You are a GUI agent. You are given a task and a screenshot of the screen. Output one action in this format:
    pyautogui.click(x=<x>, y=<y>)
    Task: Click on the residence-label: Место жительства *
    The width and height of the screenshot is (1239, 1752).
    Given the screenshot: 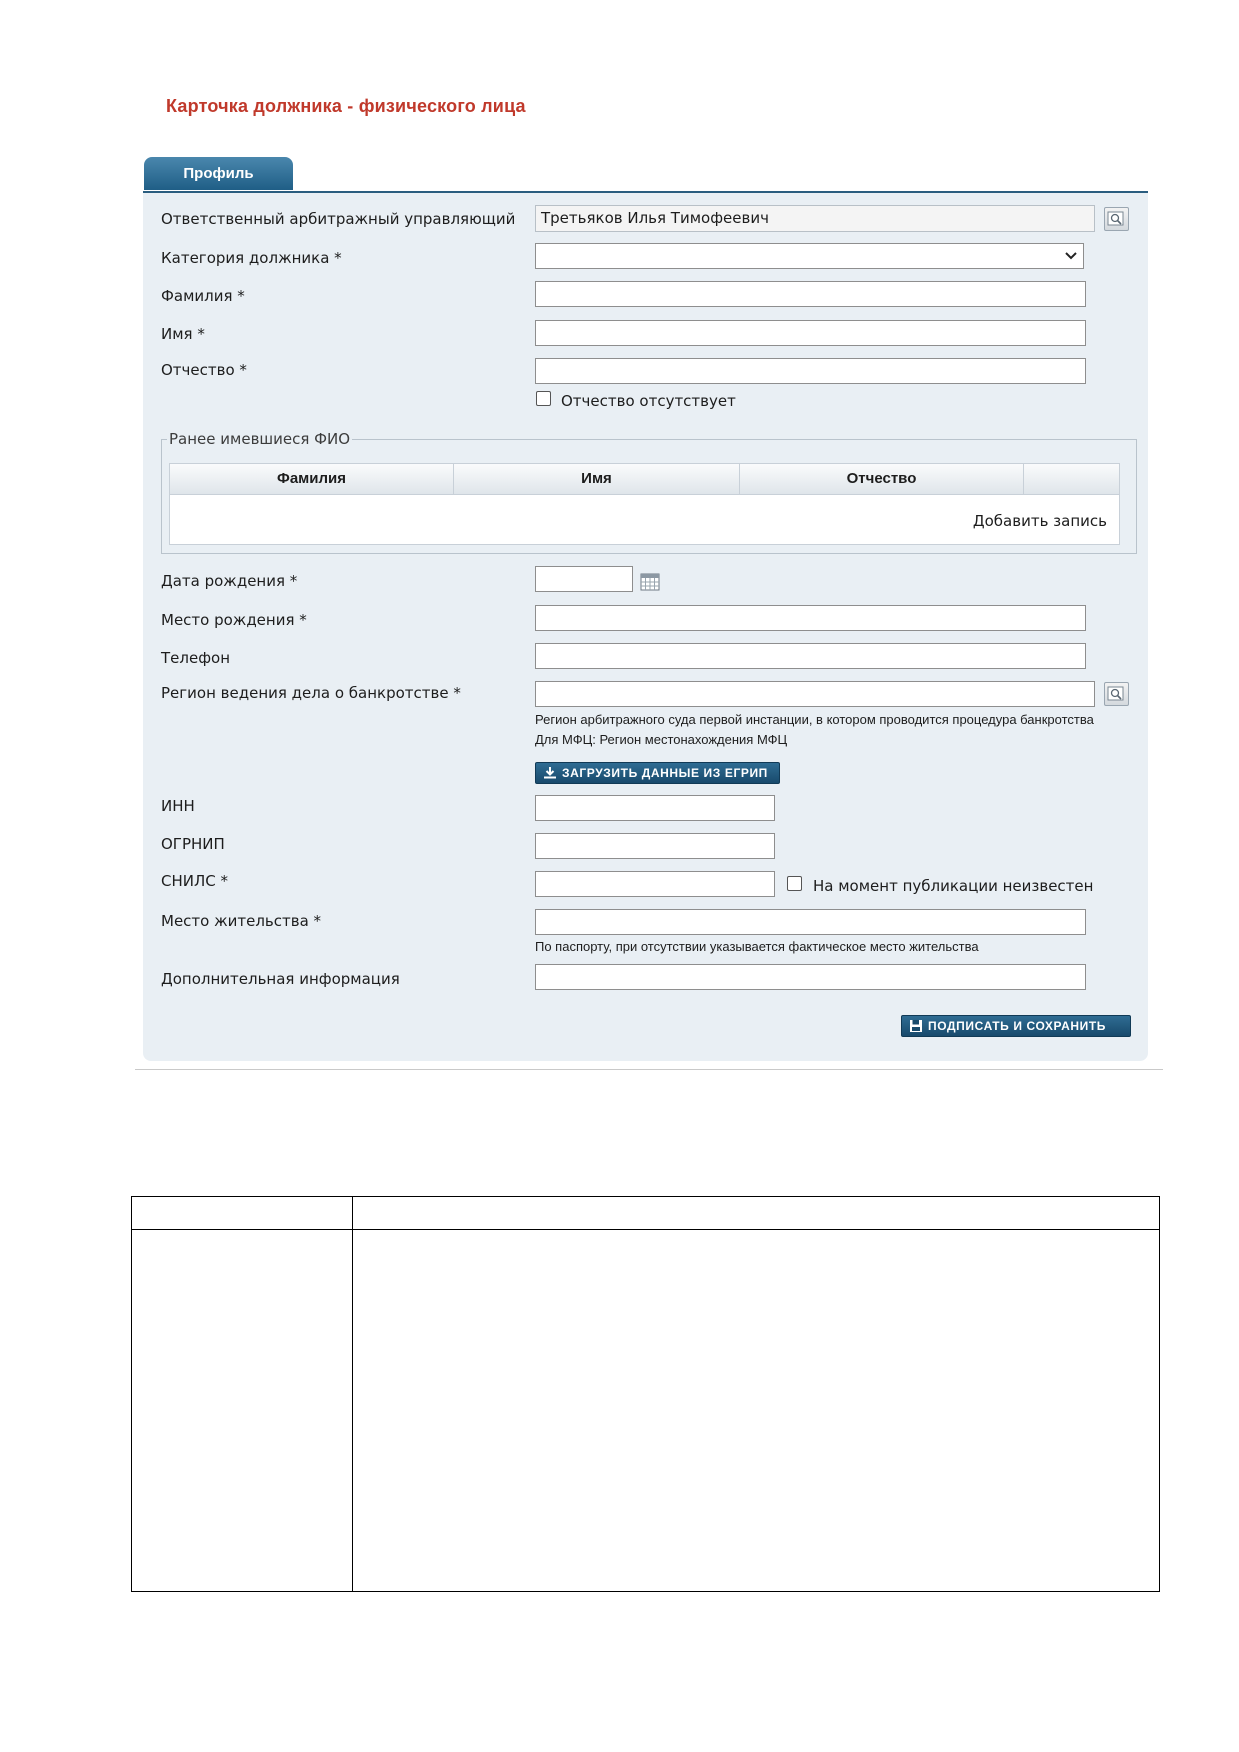 What is the action you would take?
    pyautogui.click(x=241, y=921)
    